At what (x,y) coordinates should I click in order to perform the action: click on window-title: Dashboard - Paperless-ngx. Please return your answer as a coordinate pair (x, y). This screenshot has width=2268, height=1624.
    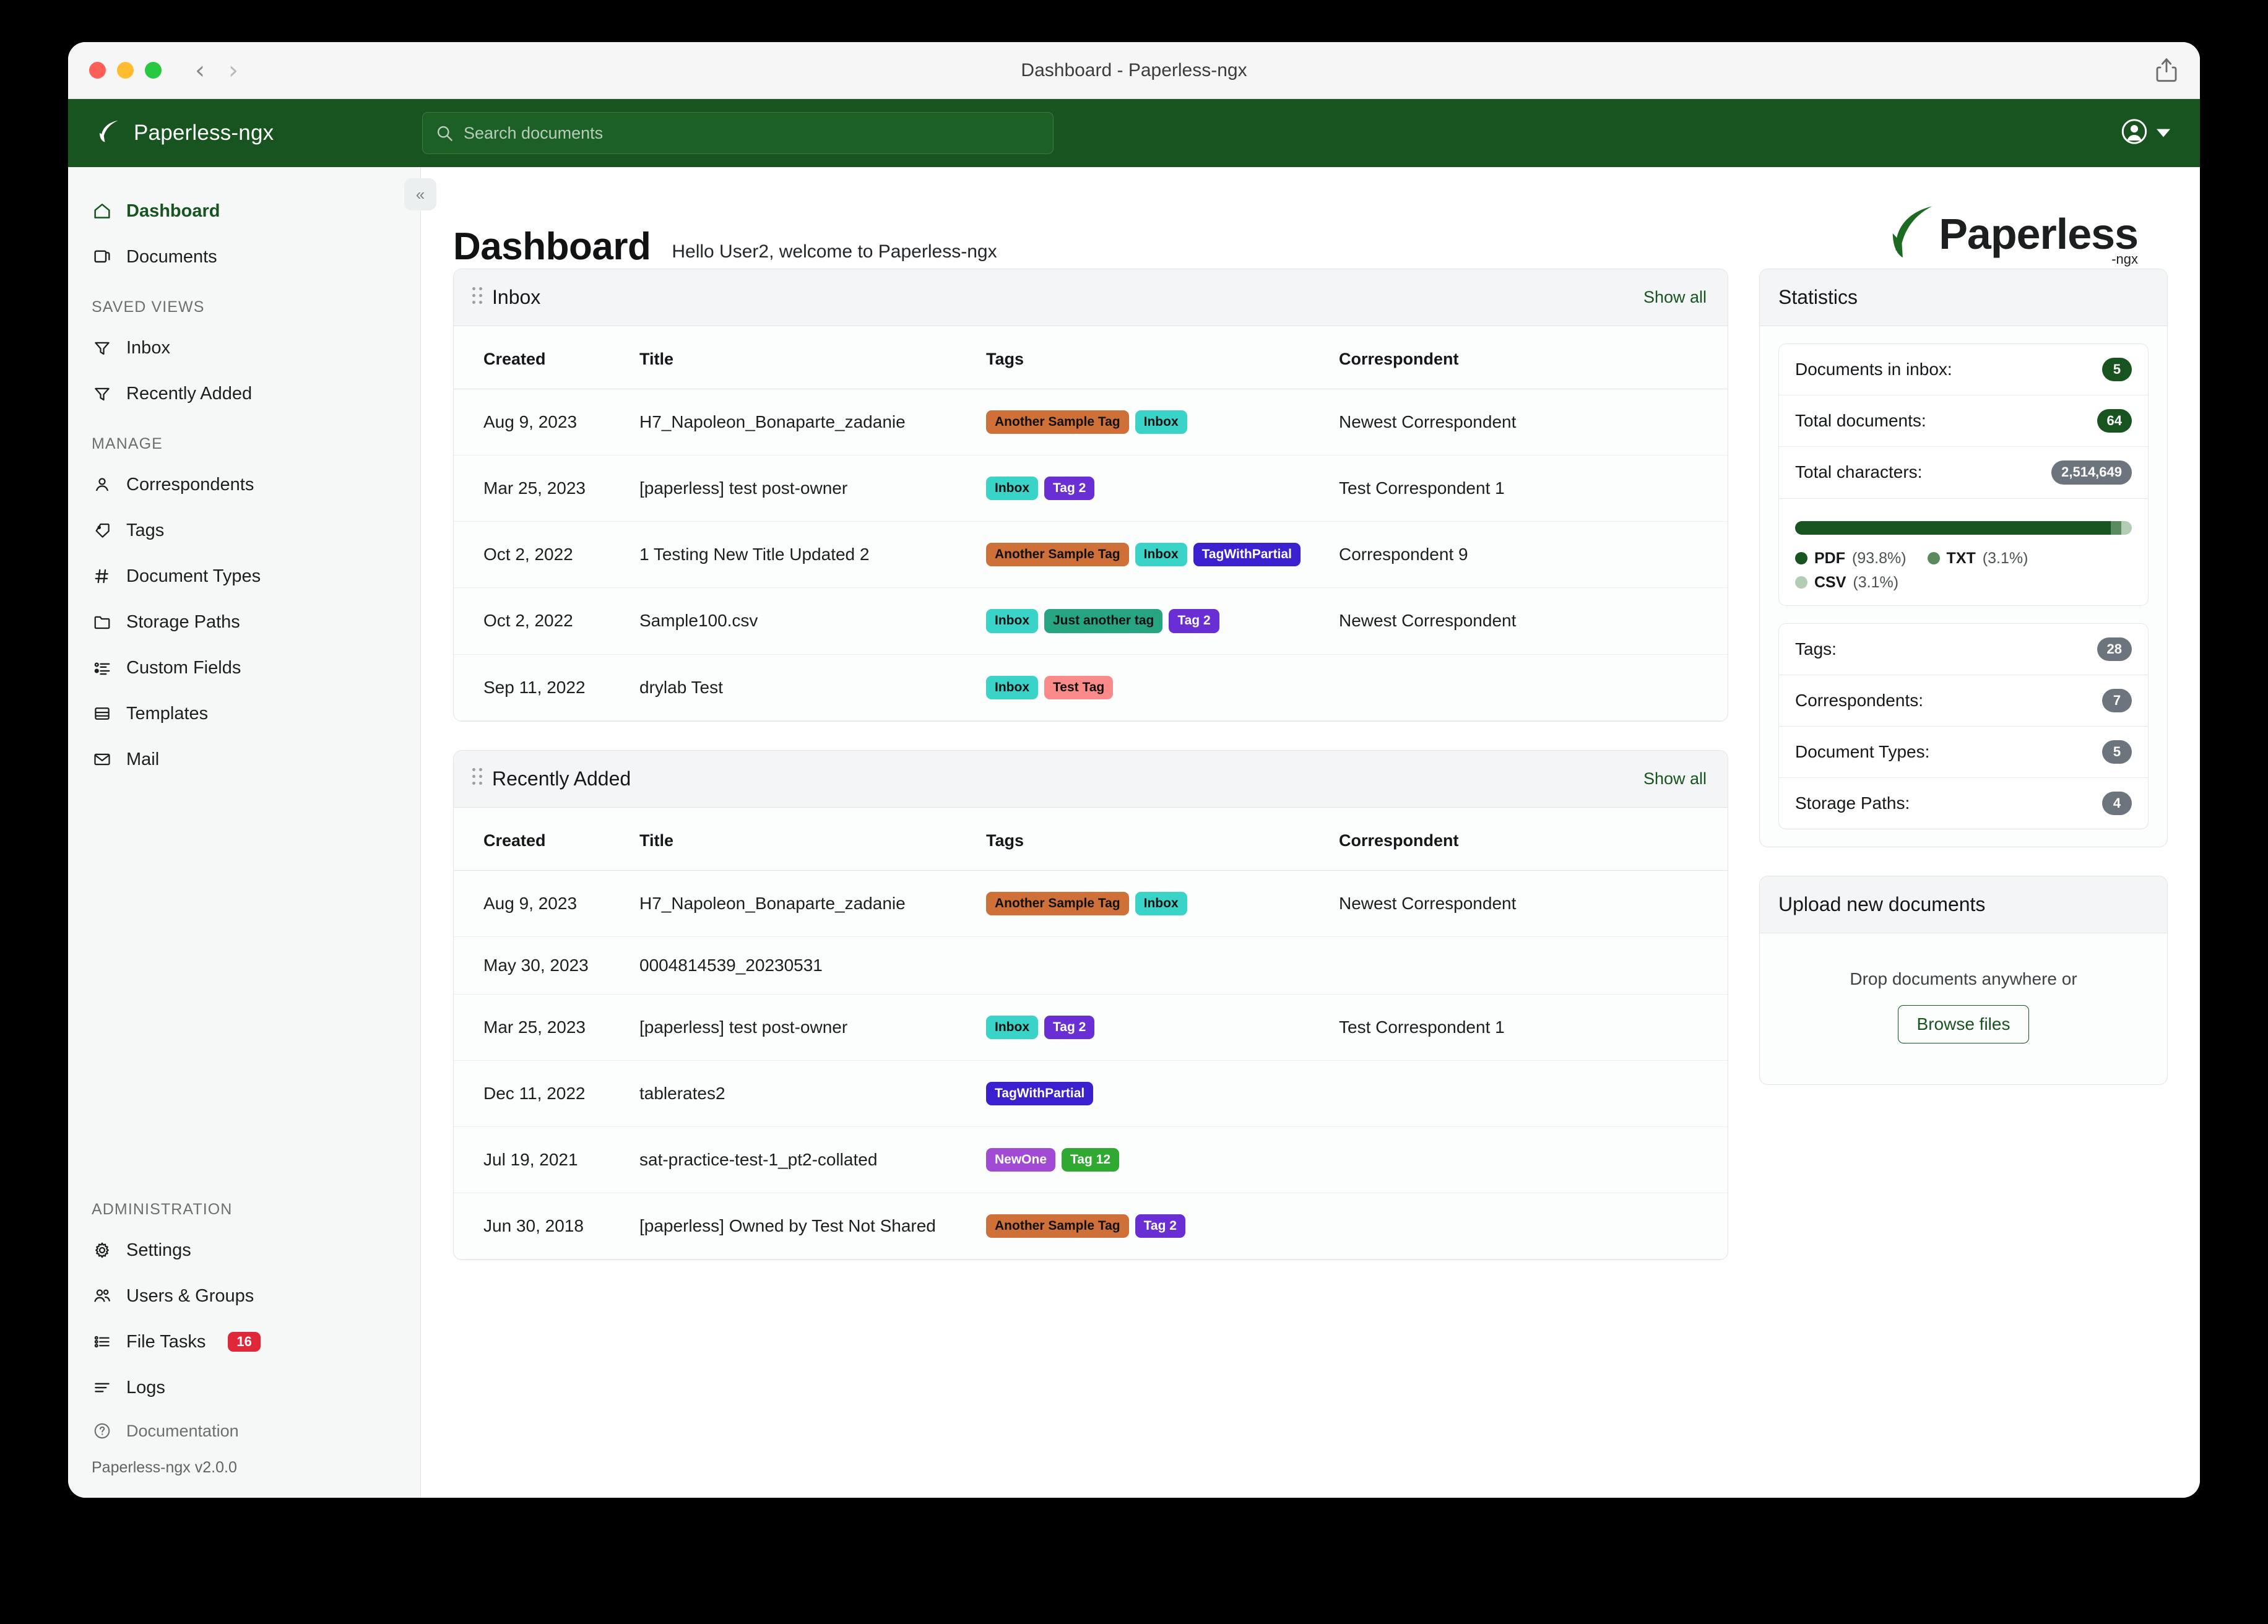
    Looking at the image, I should click on (1134, 69).